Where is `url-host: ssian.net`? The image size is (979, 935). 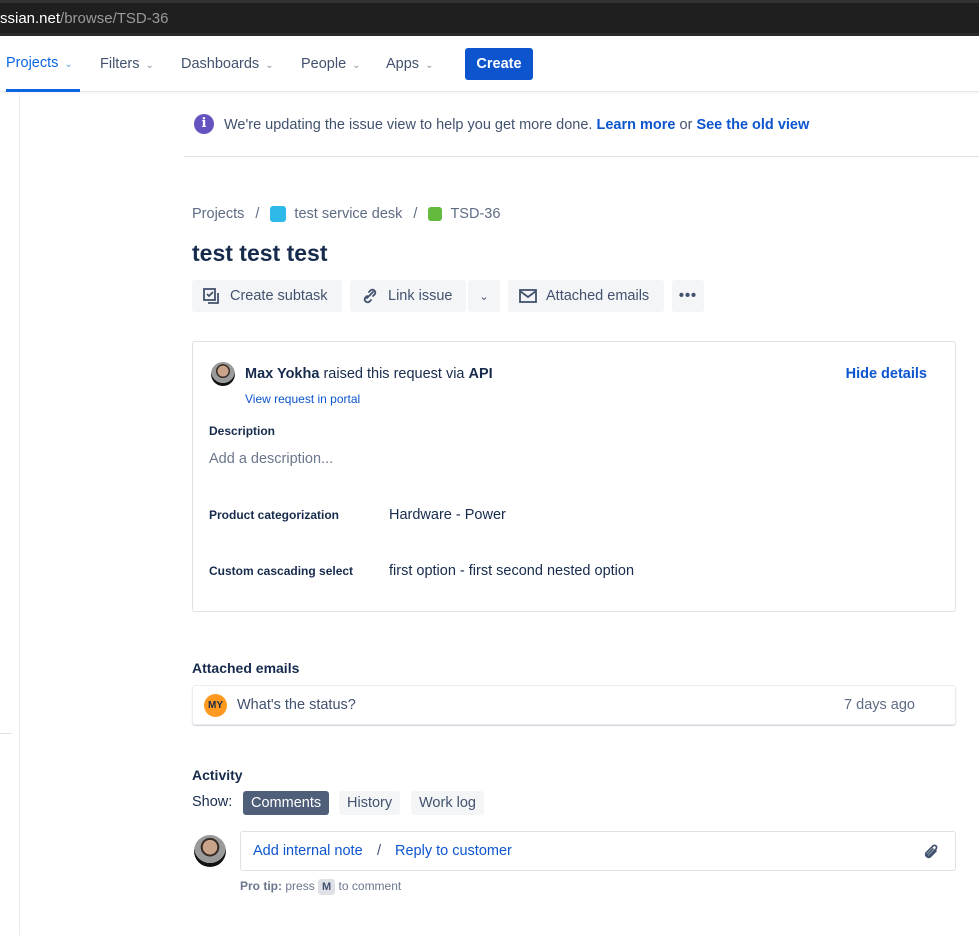
url-host: ssian.net is located at coordinates (30, 18).